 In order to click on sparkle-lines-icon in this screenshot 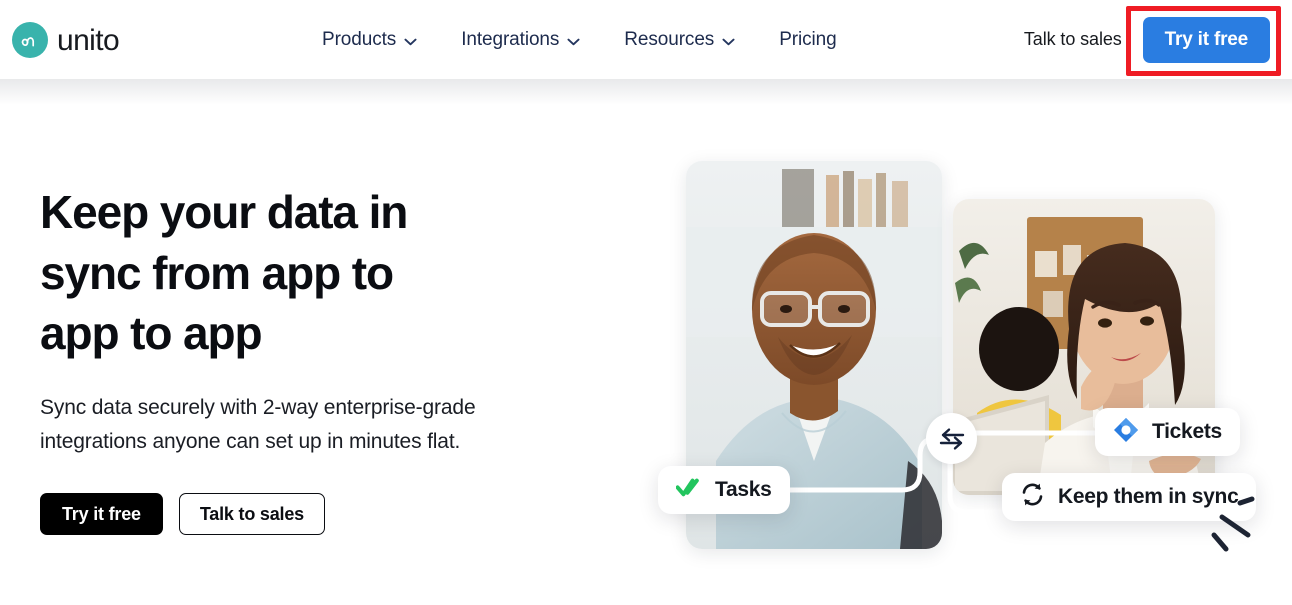, I will do `click(1241, 528)`.